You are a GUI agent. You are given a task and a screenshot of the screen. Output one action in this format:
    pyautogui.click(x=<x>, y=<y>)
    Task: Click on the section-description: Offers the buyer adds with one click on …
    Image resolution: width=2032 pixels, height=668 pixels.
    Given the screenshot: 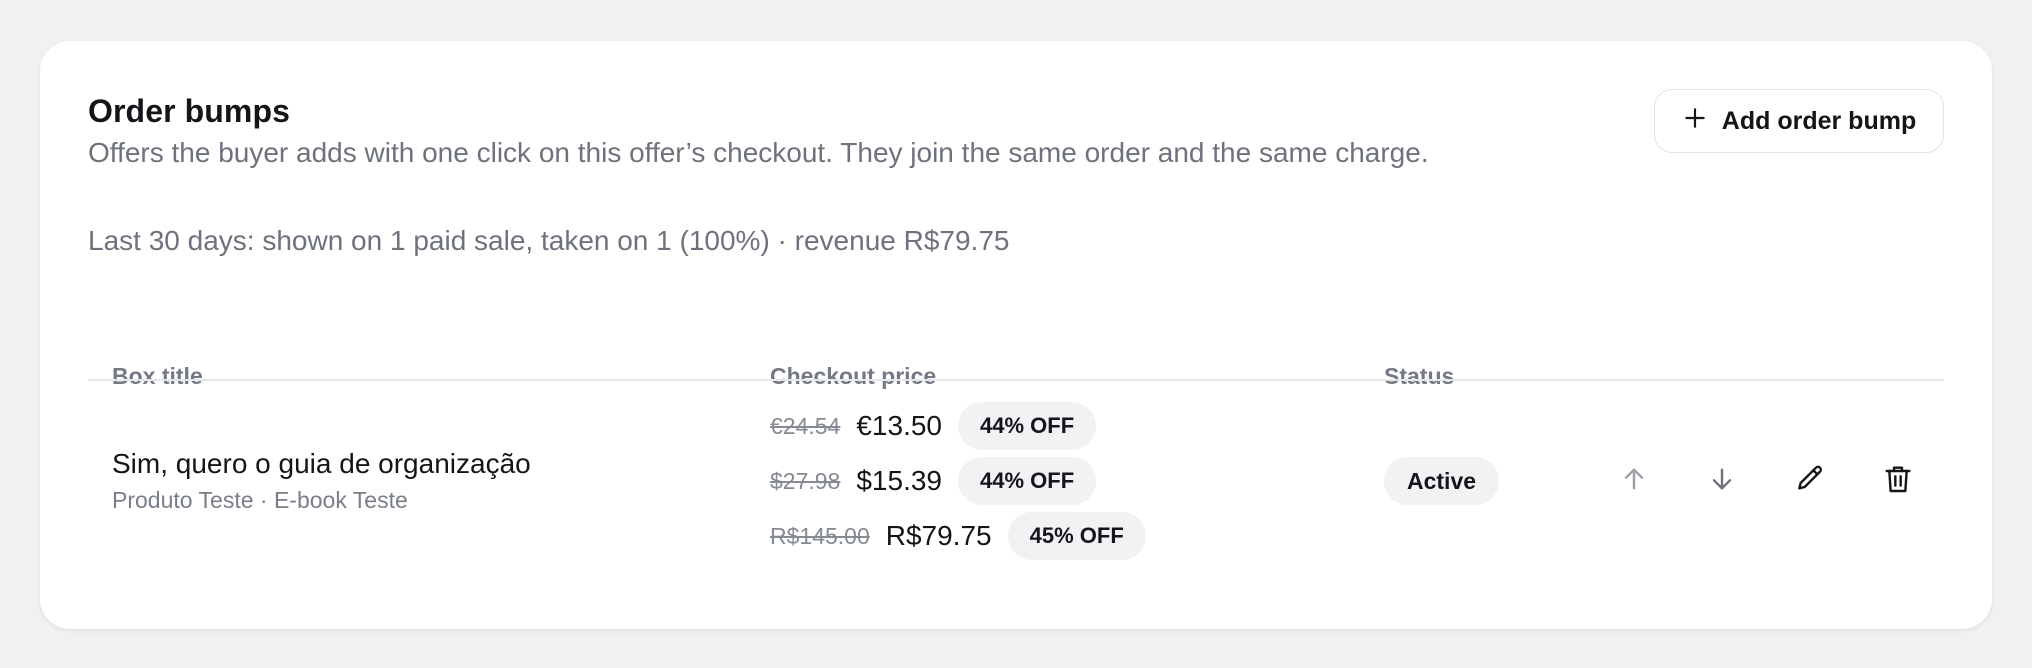 What is the action you would take?
    pyautogui.click(x=758, y=152)
    